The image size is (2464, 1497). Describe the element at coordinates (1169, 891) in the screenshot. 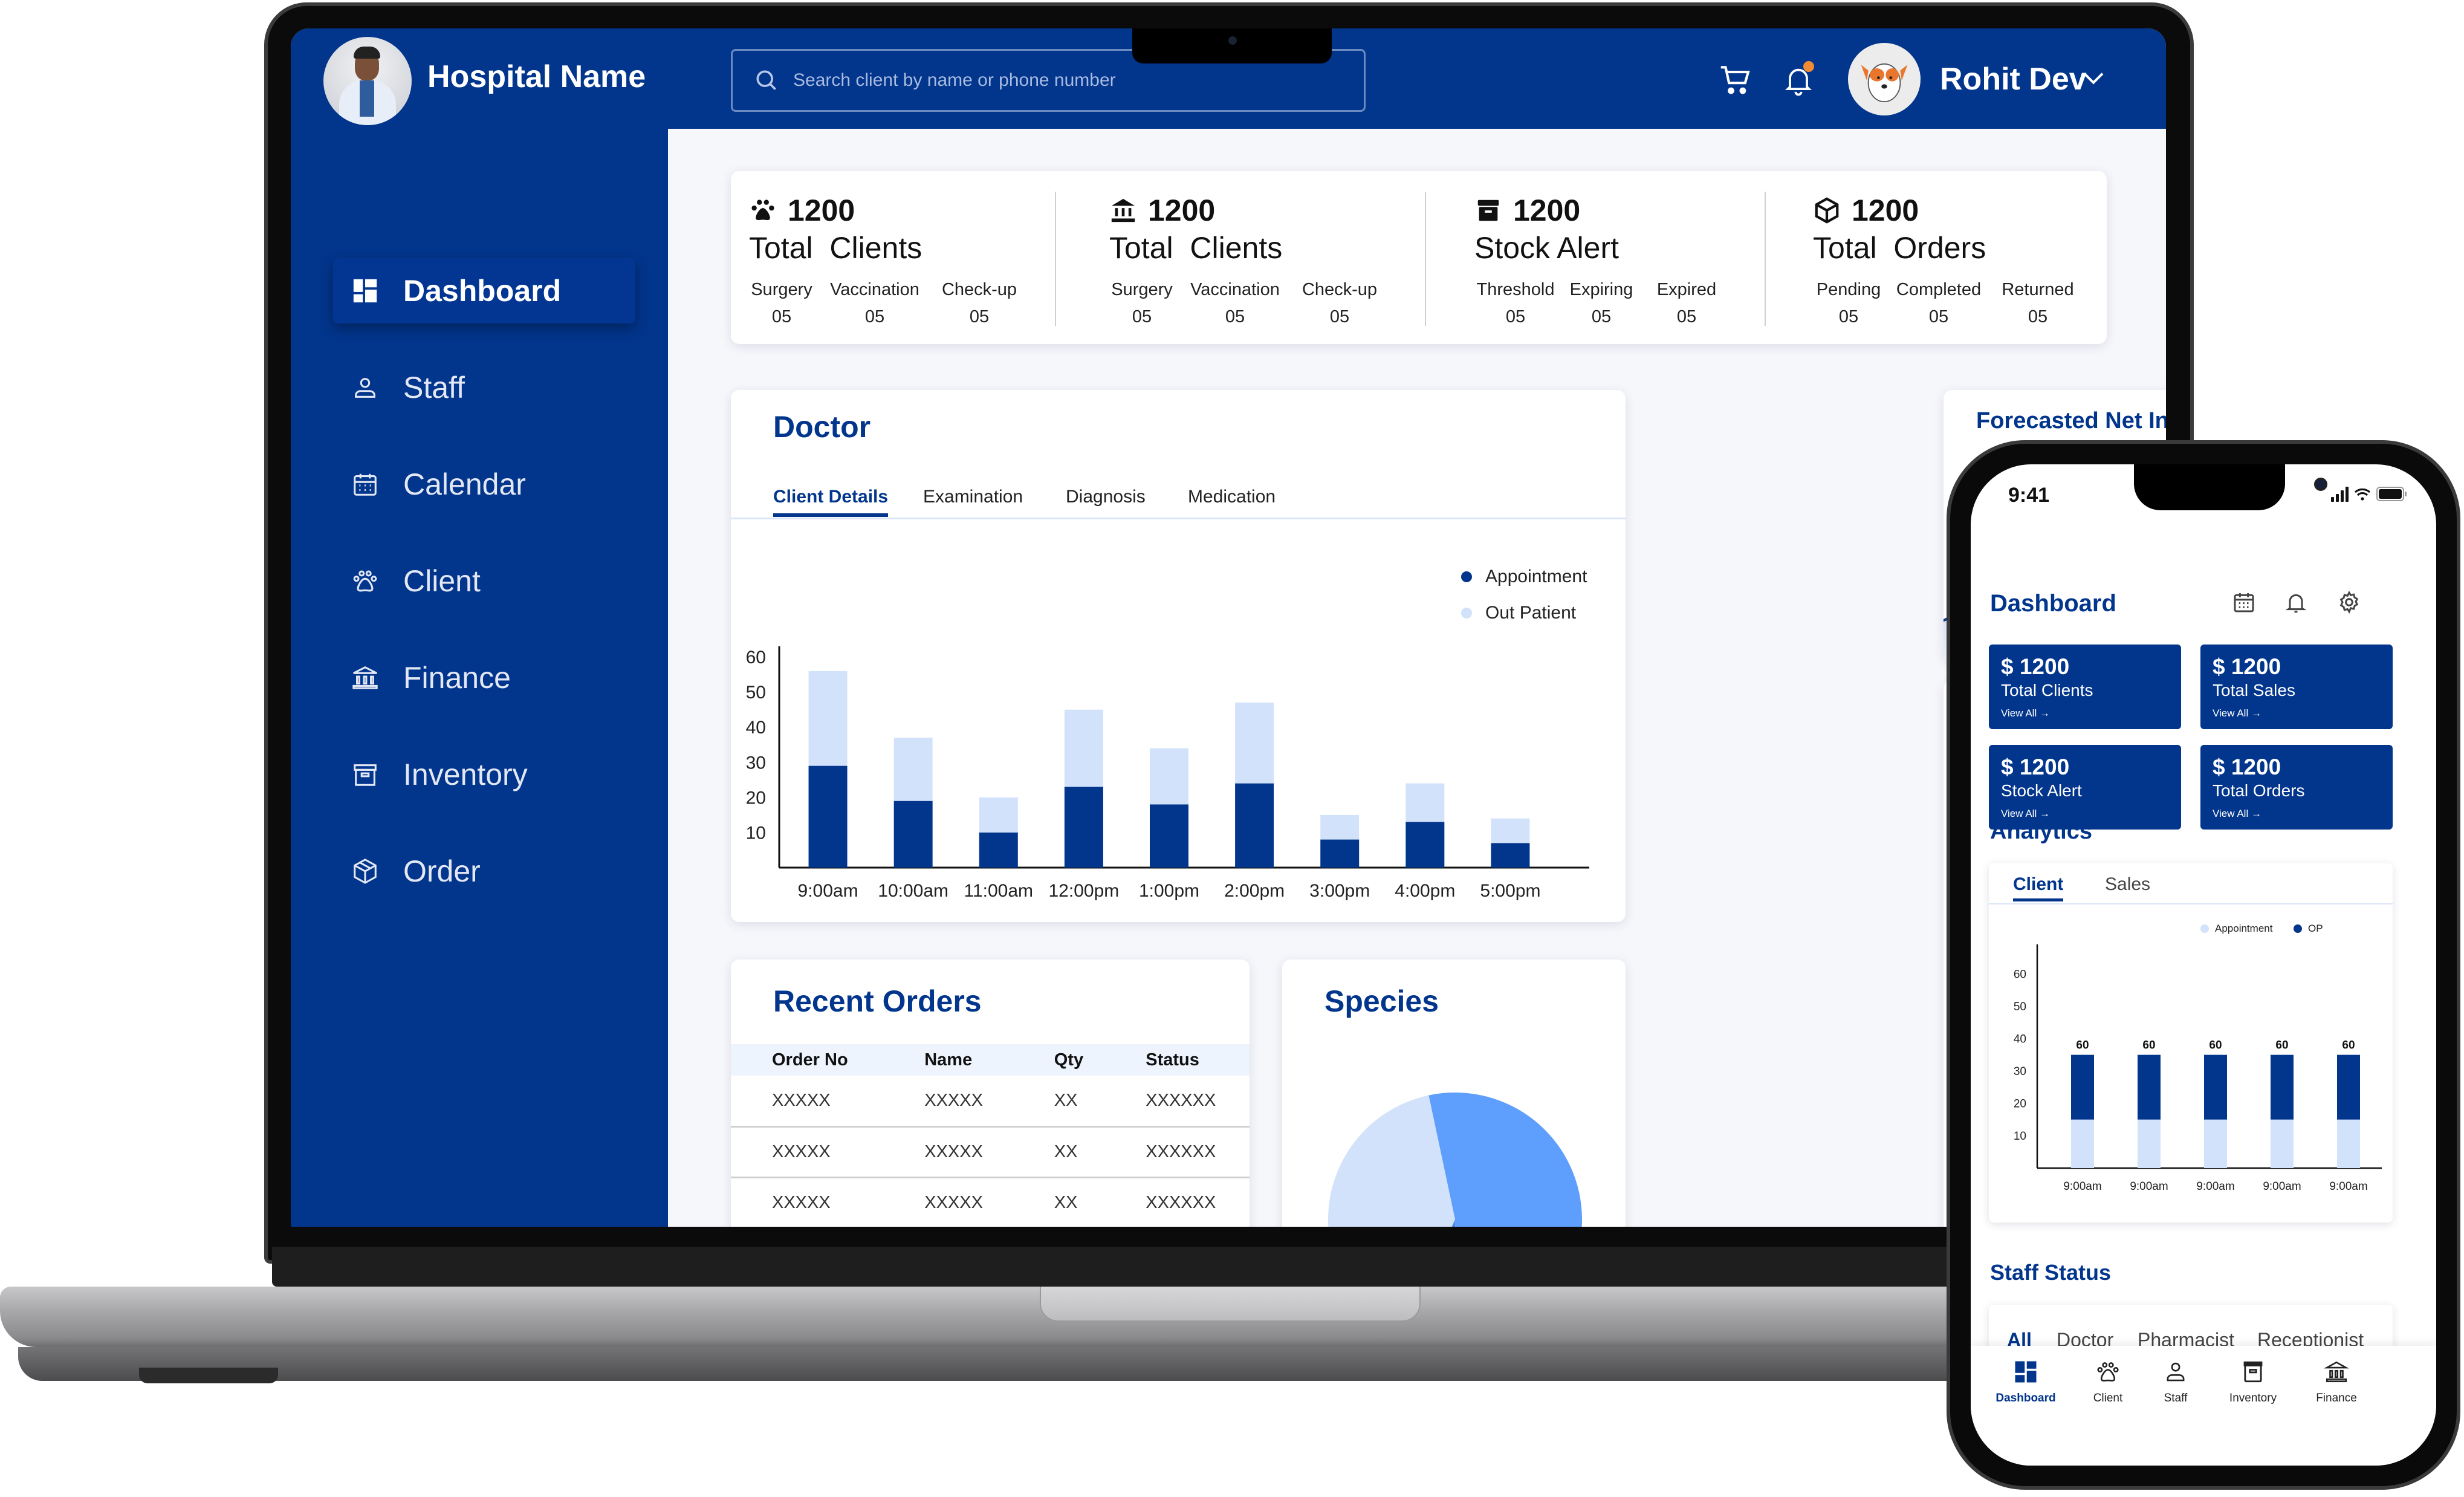

I see `x-tick-label: 1:00pm` at that location.